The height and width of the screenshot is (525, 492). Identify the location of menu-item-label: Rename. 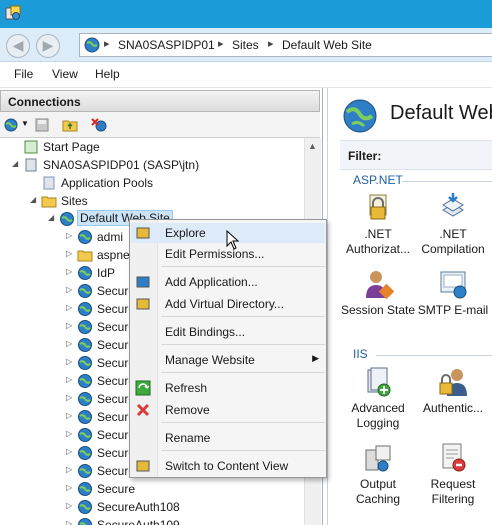
(188, 438).